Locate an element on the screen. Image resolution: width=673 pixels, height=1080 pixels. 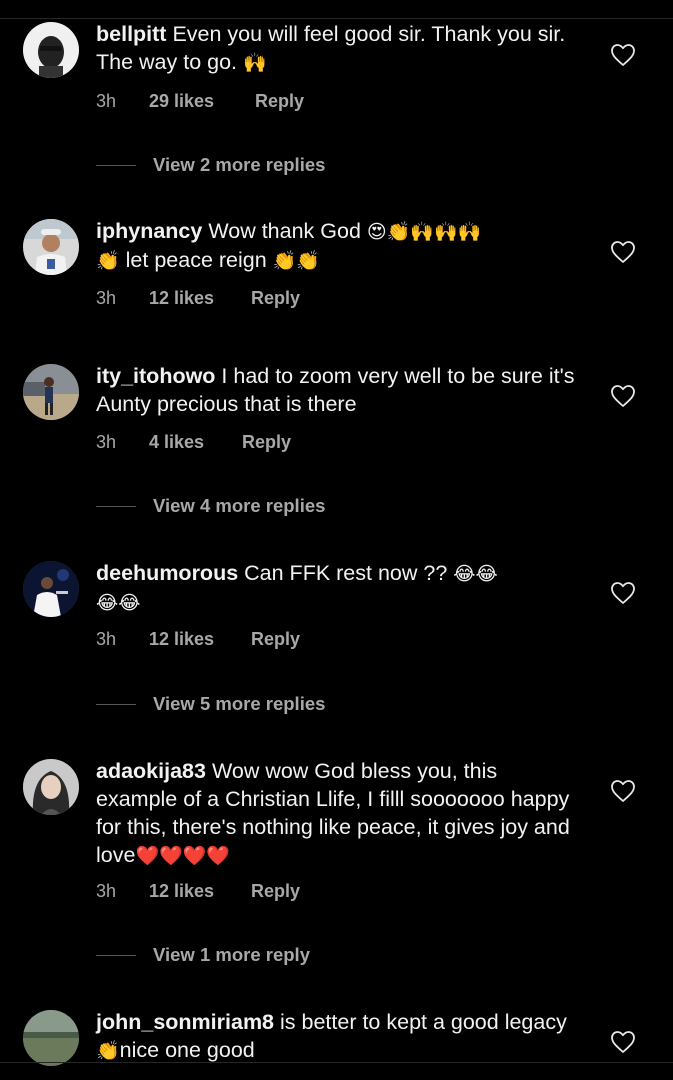
top-divider is located at coordinates (336, 18).